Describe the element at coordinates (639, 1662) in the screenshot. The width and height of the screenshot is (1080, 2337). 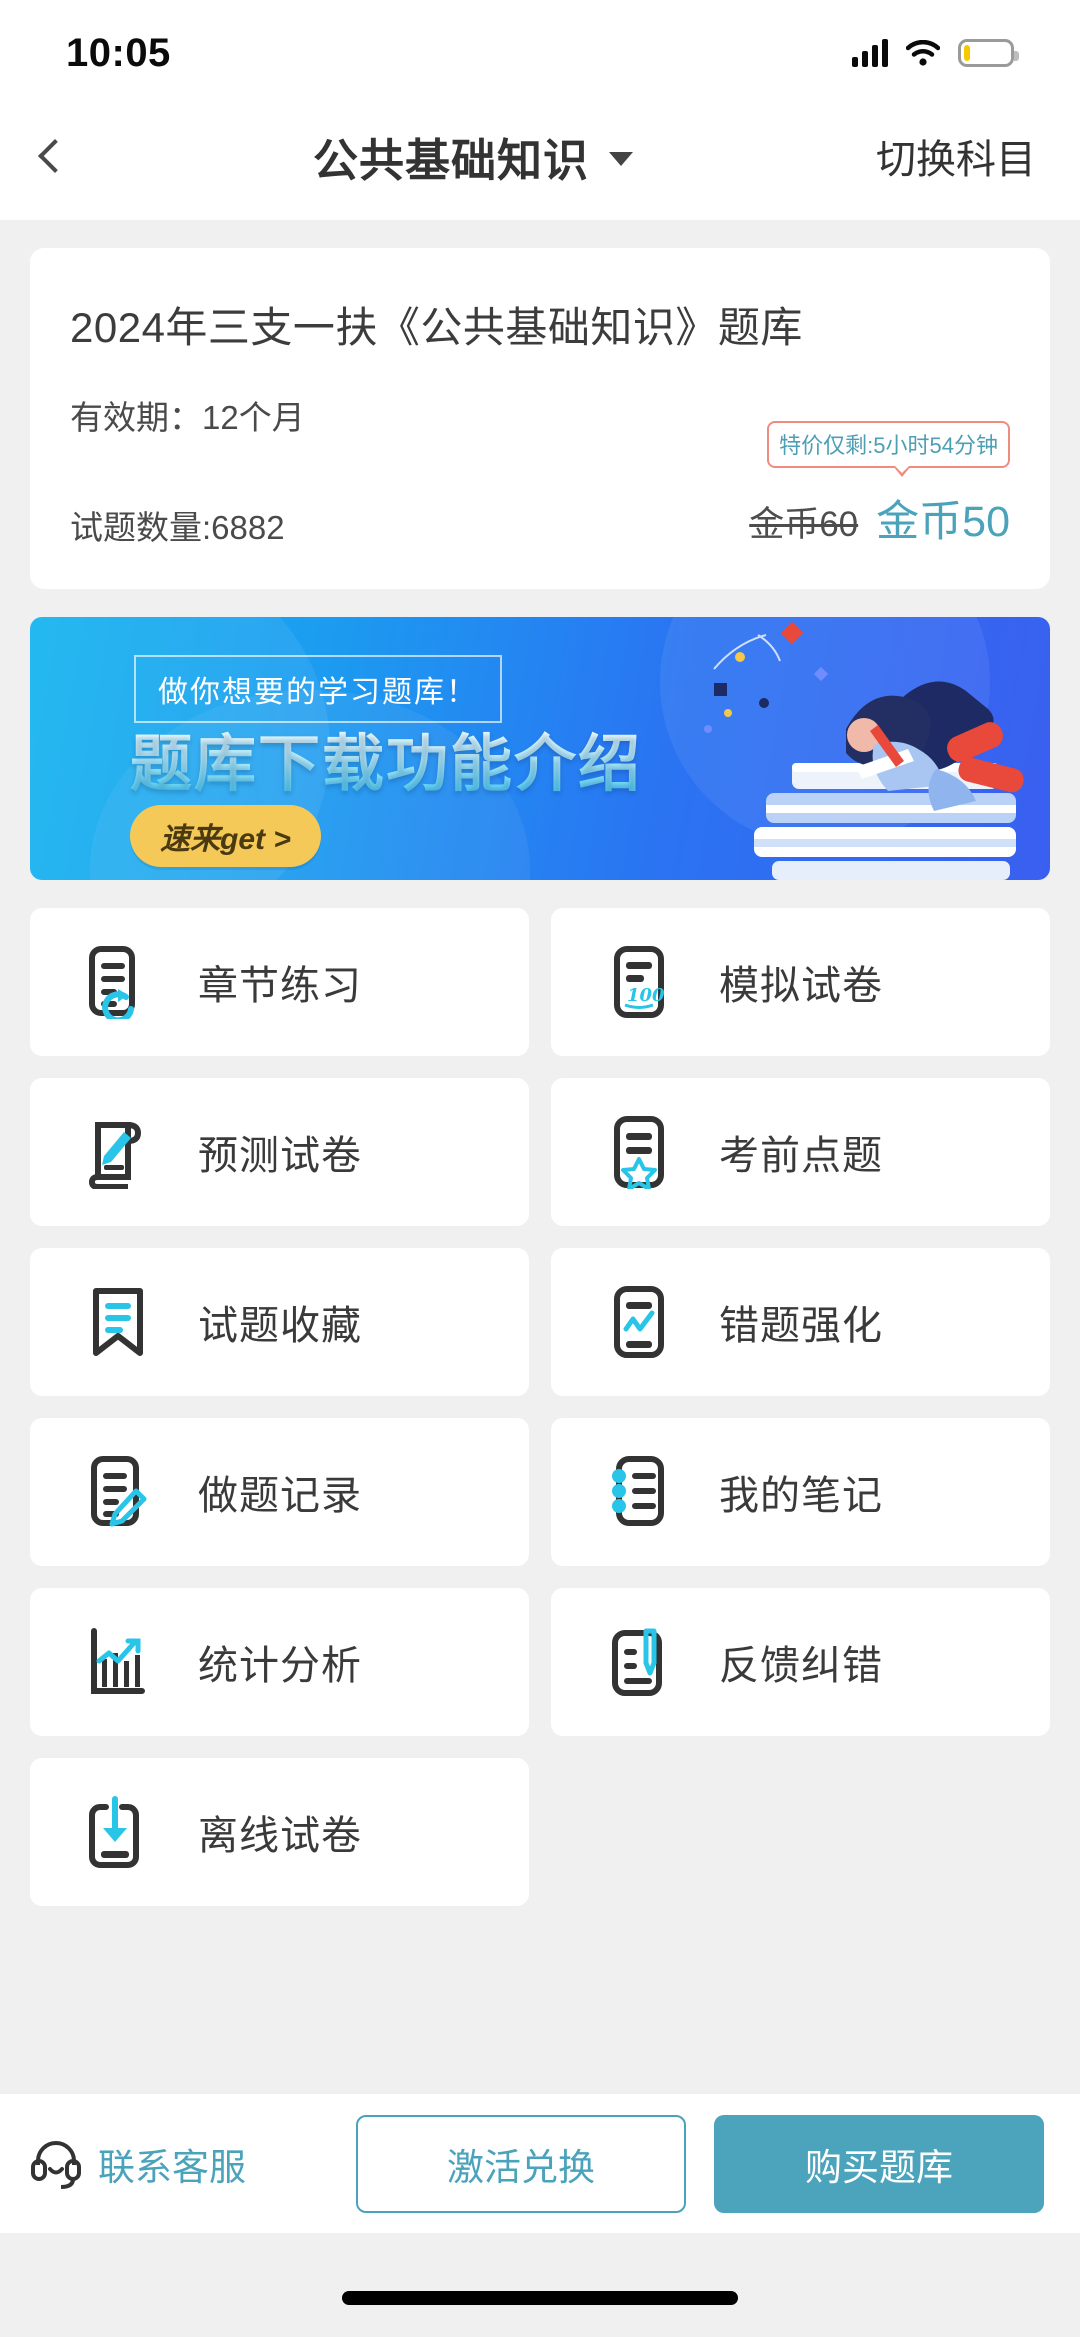
I see `document-pen-feedback-icon` at that location.